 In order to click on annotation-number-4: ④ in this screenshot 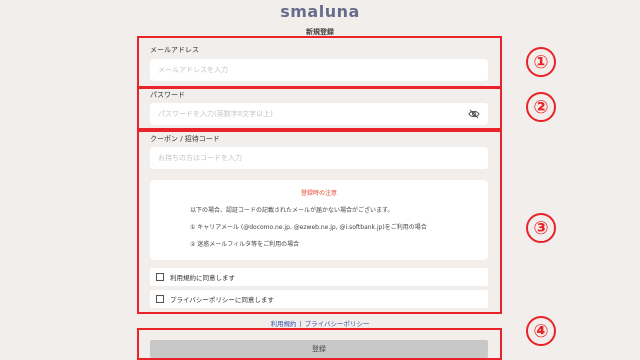, I will do `click(541, 331)`.